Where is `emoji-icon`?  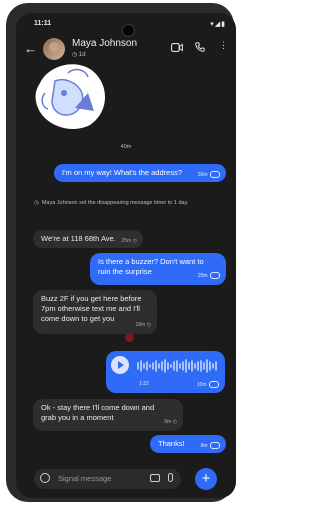 emoji-icon is located at coordinates (45, 478).